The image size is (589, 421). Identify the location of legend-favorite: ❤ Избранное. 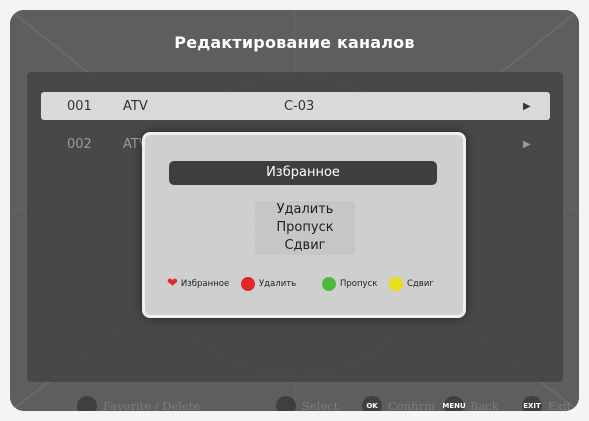
(198, 284).